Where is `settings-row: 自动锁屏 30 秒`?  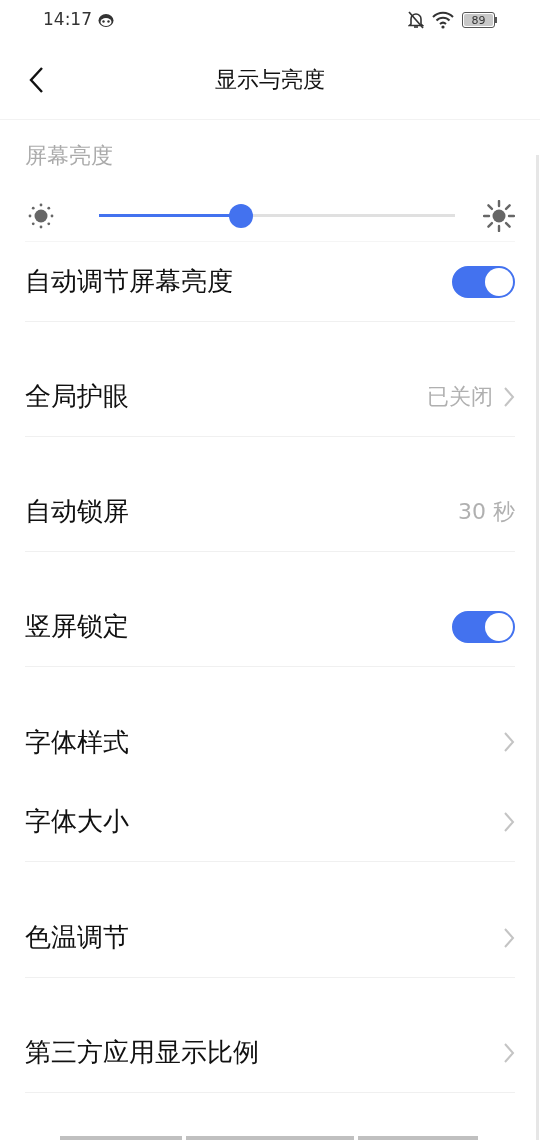 settings-row: 自动锁屏 30 秒 is located at coordinates (270, 512).